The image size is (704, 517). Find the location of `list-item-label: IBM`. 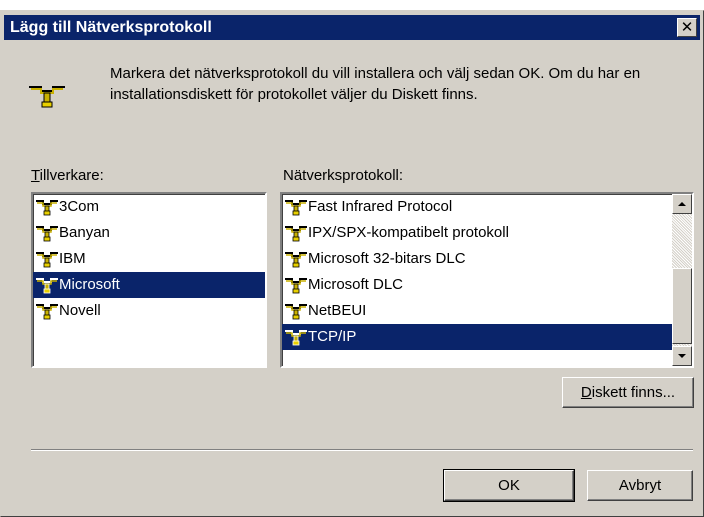

list-item-label: IBM is located at coordinates (72, 258).